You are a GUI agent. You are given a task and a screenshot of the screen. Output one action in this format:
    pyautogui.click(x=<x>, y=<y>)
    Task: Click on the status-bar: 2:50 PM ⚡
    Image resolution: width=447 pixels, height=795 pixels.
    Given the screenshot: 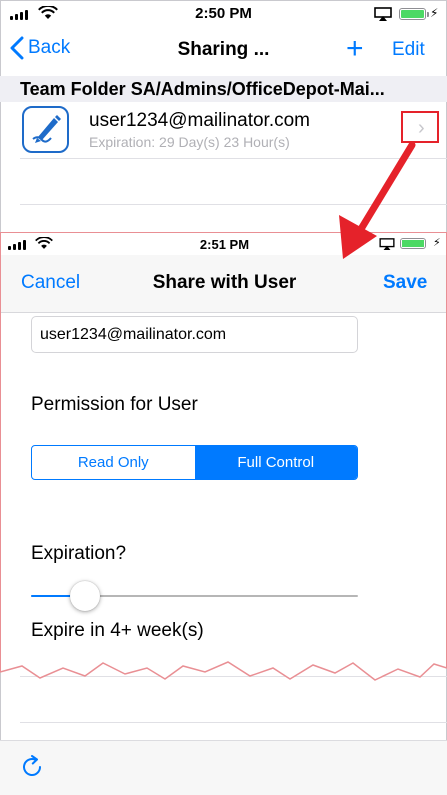 What is the action you would take?
    pyautogui.click(x=223, y=13)
    